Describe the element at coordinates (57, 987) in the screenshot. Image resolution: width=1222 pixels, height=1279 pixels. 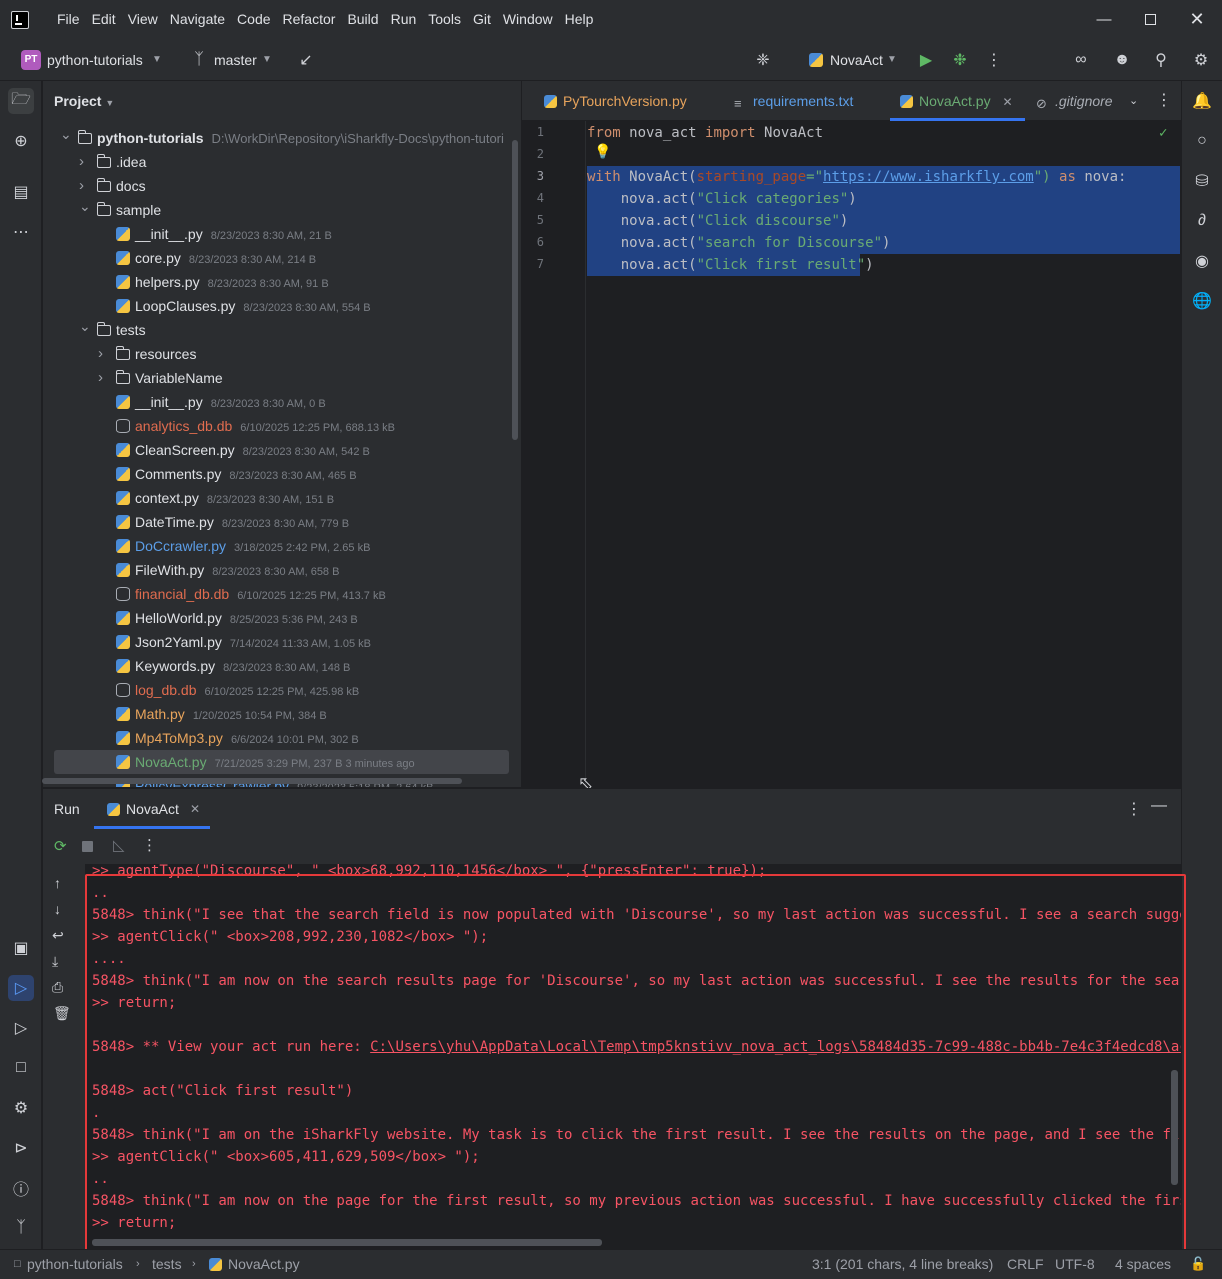
I see `print-icon: ⎙` at that location.